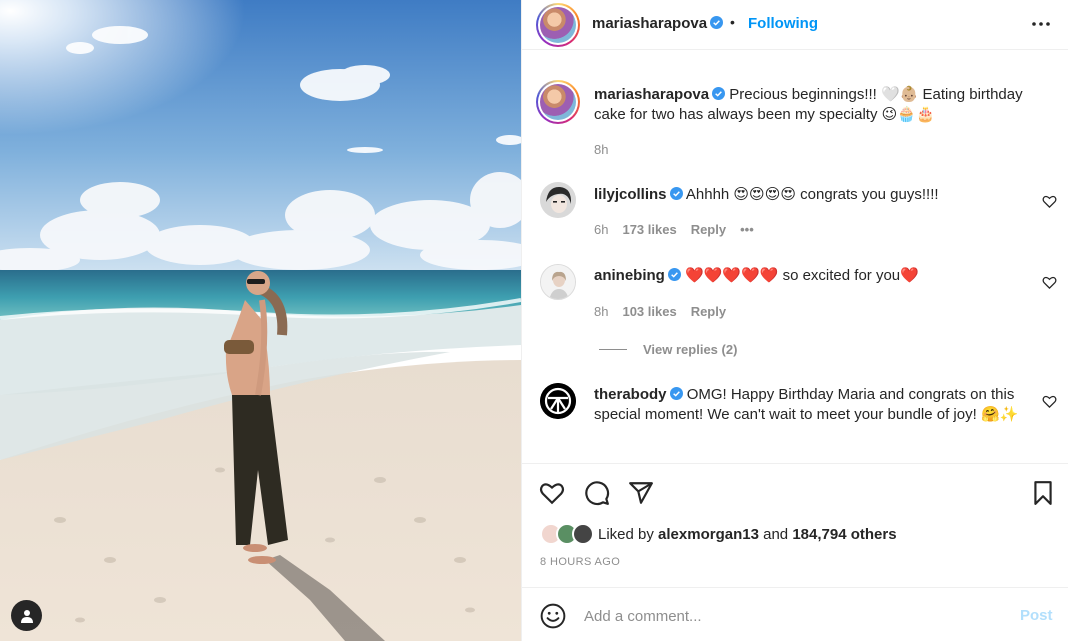 Image resolution: width=1068 pixels, height=641 pixels. What do you see at coordinates (776, 534) in the screenshot?
I see `liked-by-conj: and` at bounding box center [776, 534].